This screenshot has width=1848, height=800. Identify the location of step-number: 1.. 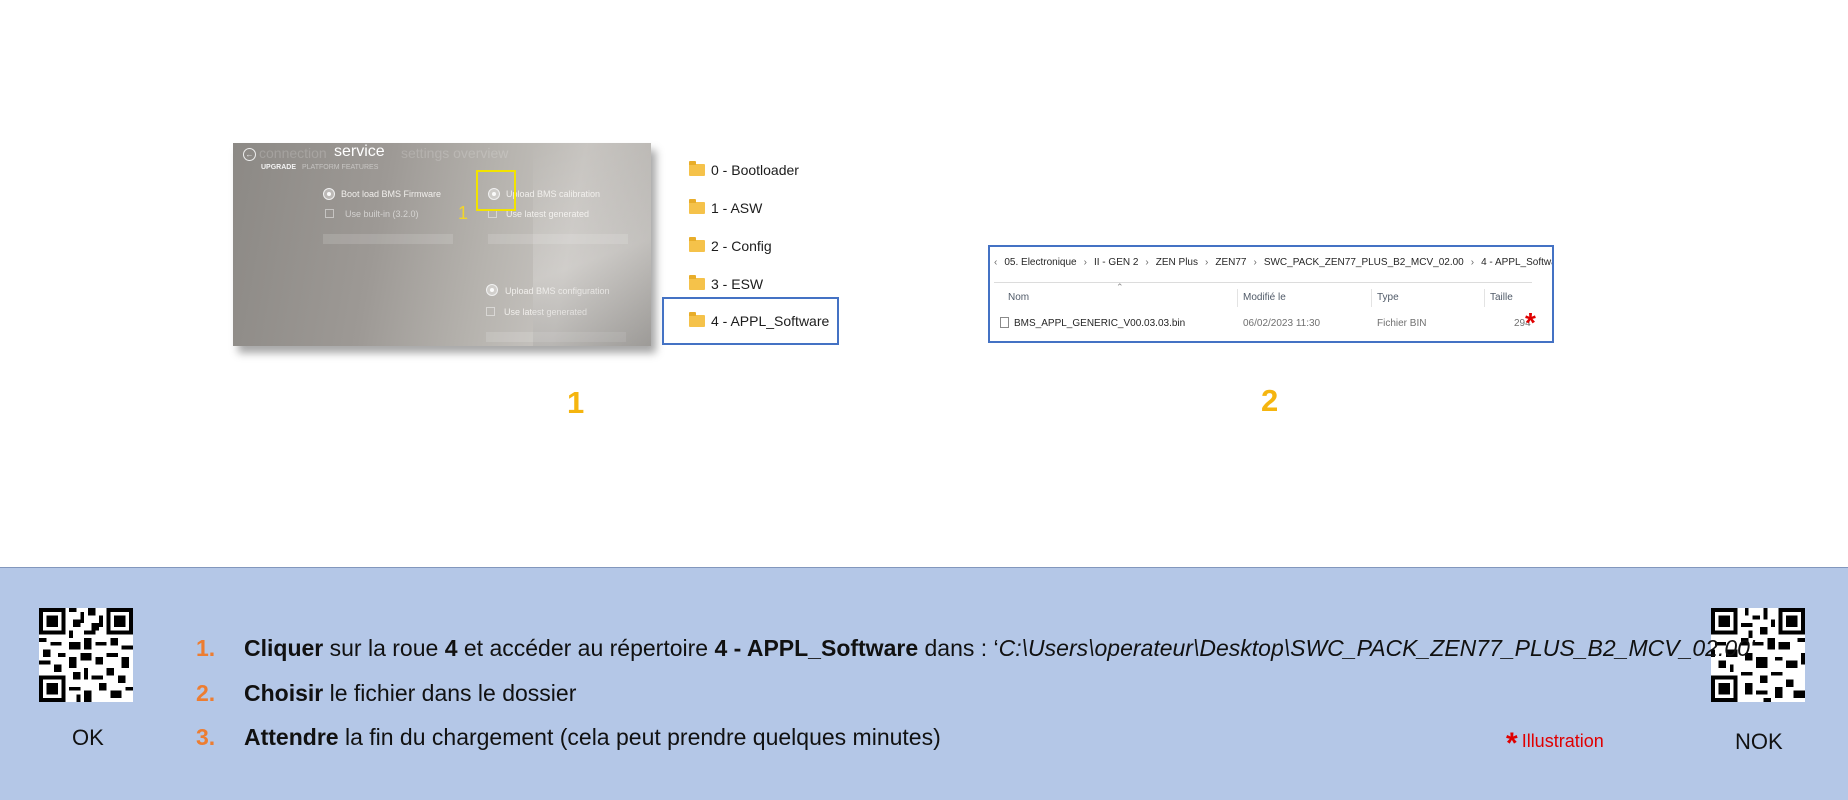
(206, 648).